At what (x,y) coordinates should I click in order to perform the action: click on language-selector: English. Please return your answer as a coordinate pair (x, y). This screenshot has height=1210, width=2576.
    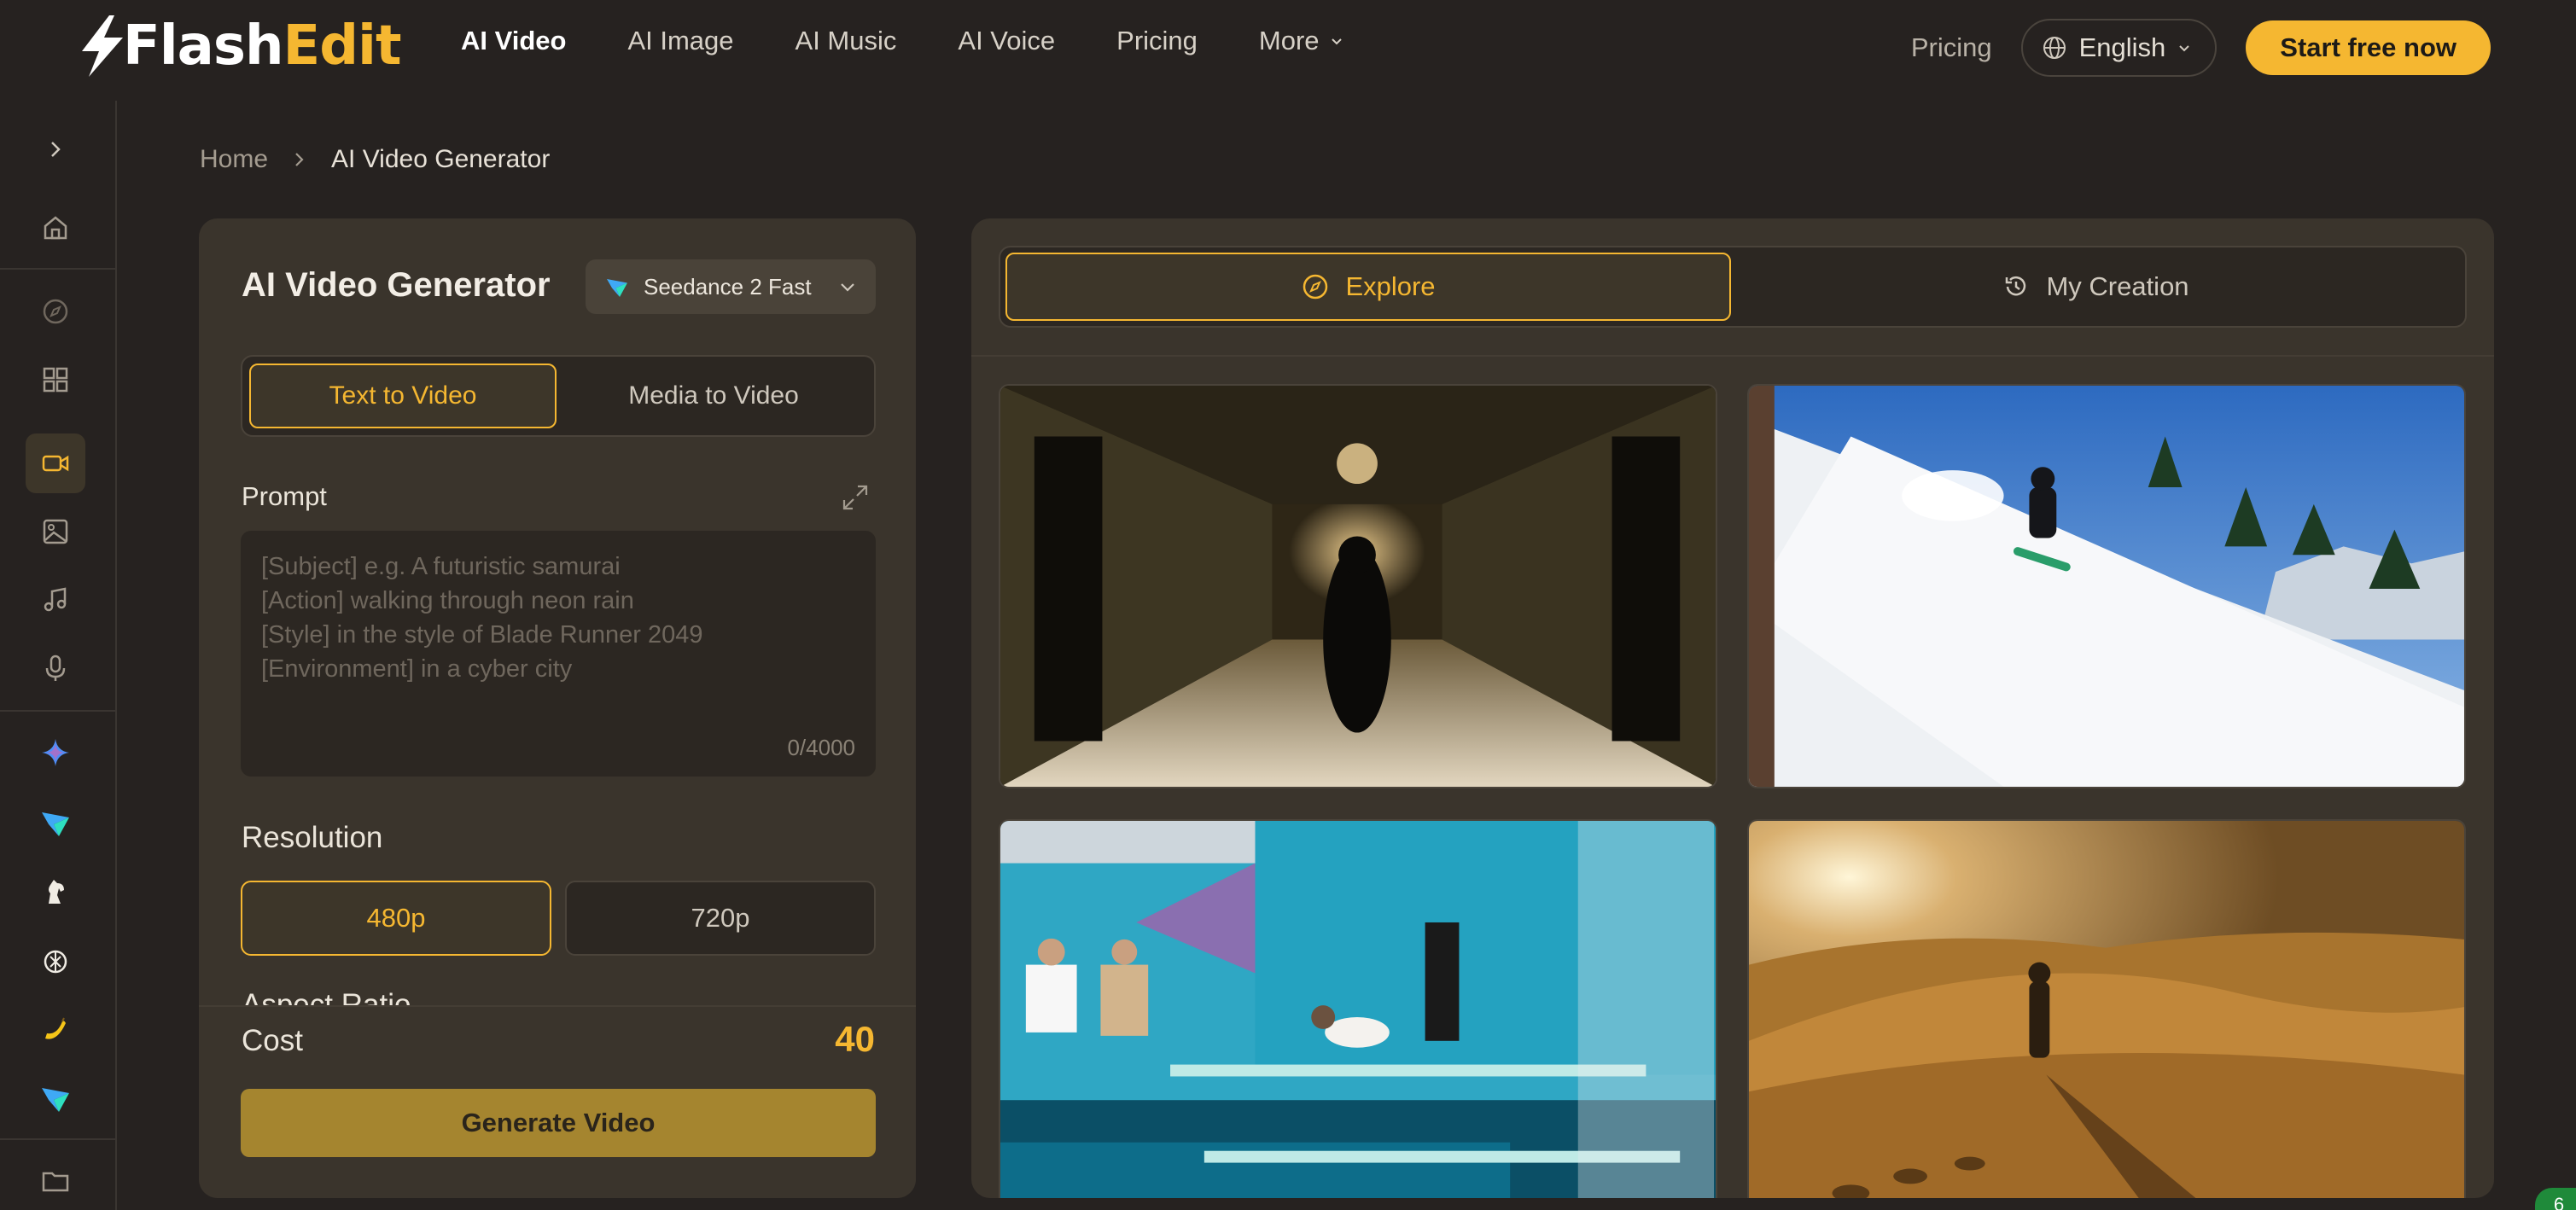
    Looking at the image, I should click on (2119, 48).